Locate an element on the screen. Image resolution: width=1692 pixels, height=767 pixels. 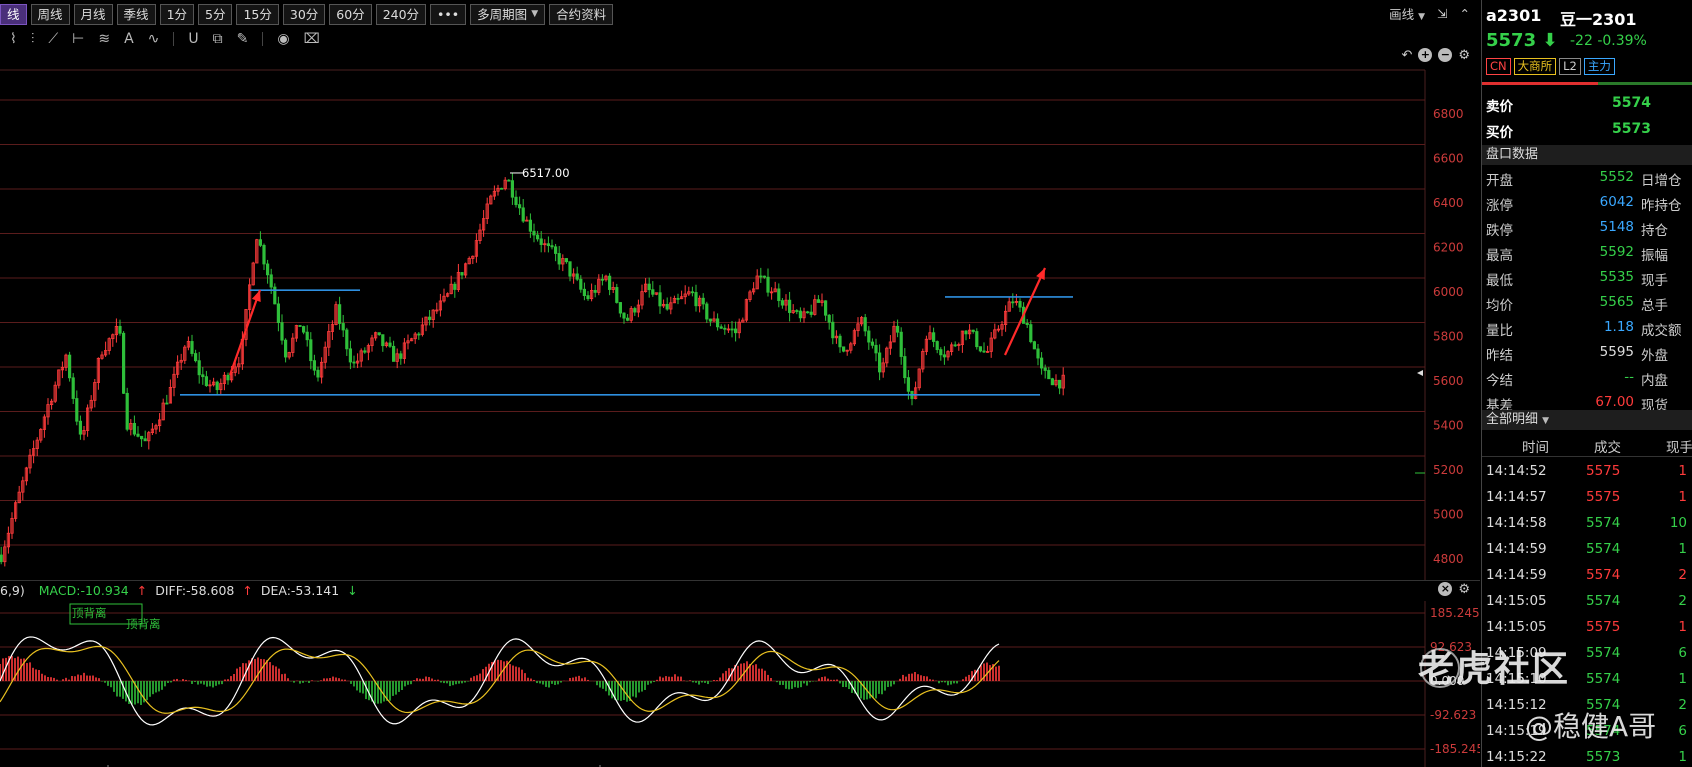
draw-controls: 画线 ▼ ⇲ ⌃ is located at coordinates (1429, 13).